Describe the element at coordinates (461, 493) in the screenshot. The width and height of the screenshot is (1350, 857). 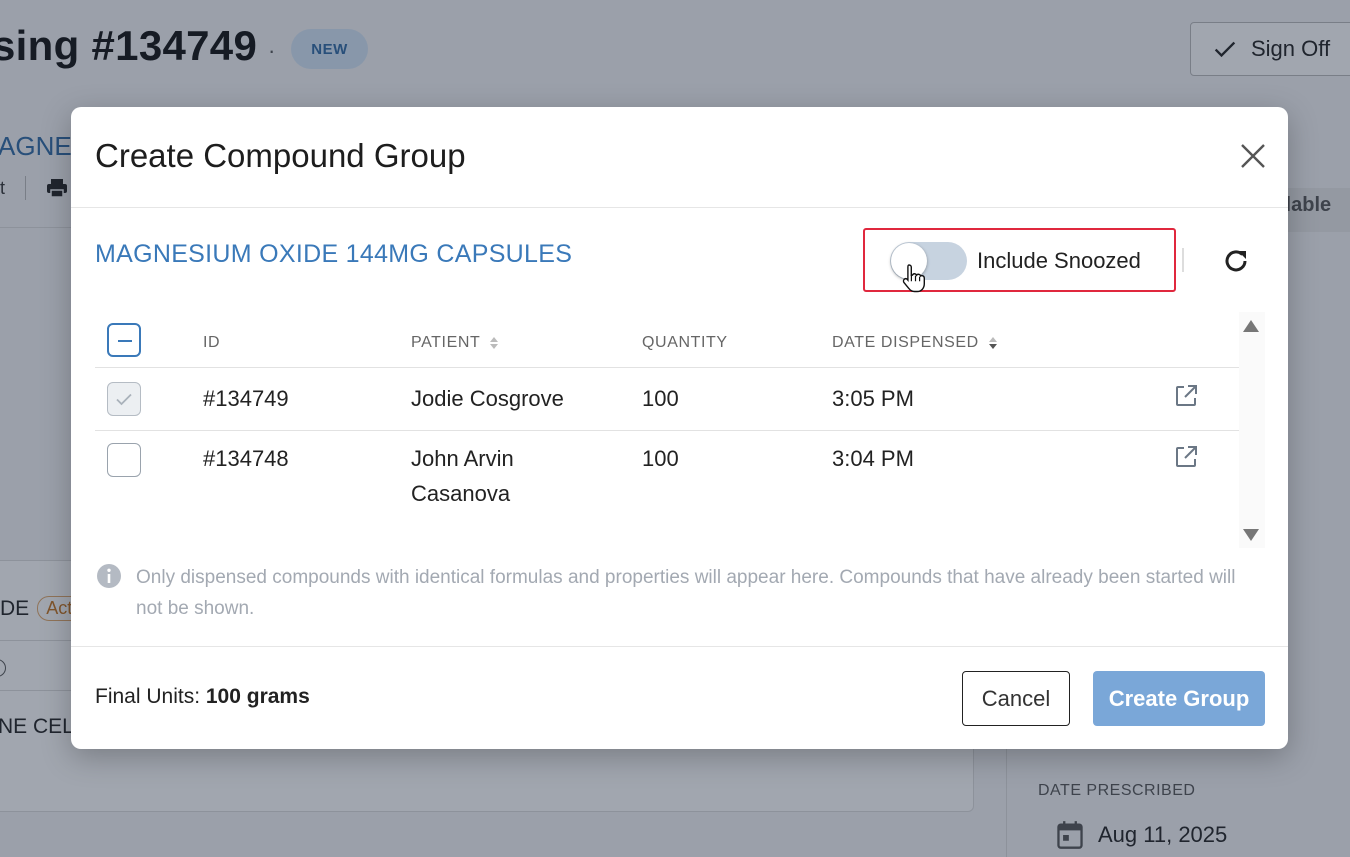
I see `cell-patient-line2: Casanova` at that location.